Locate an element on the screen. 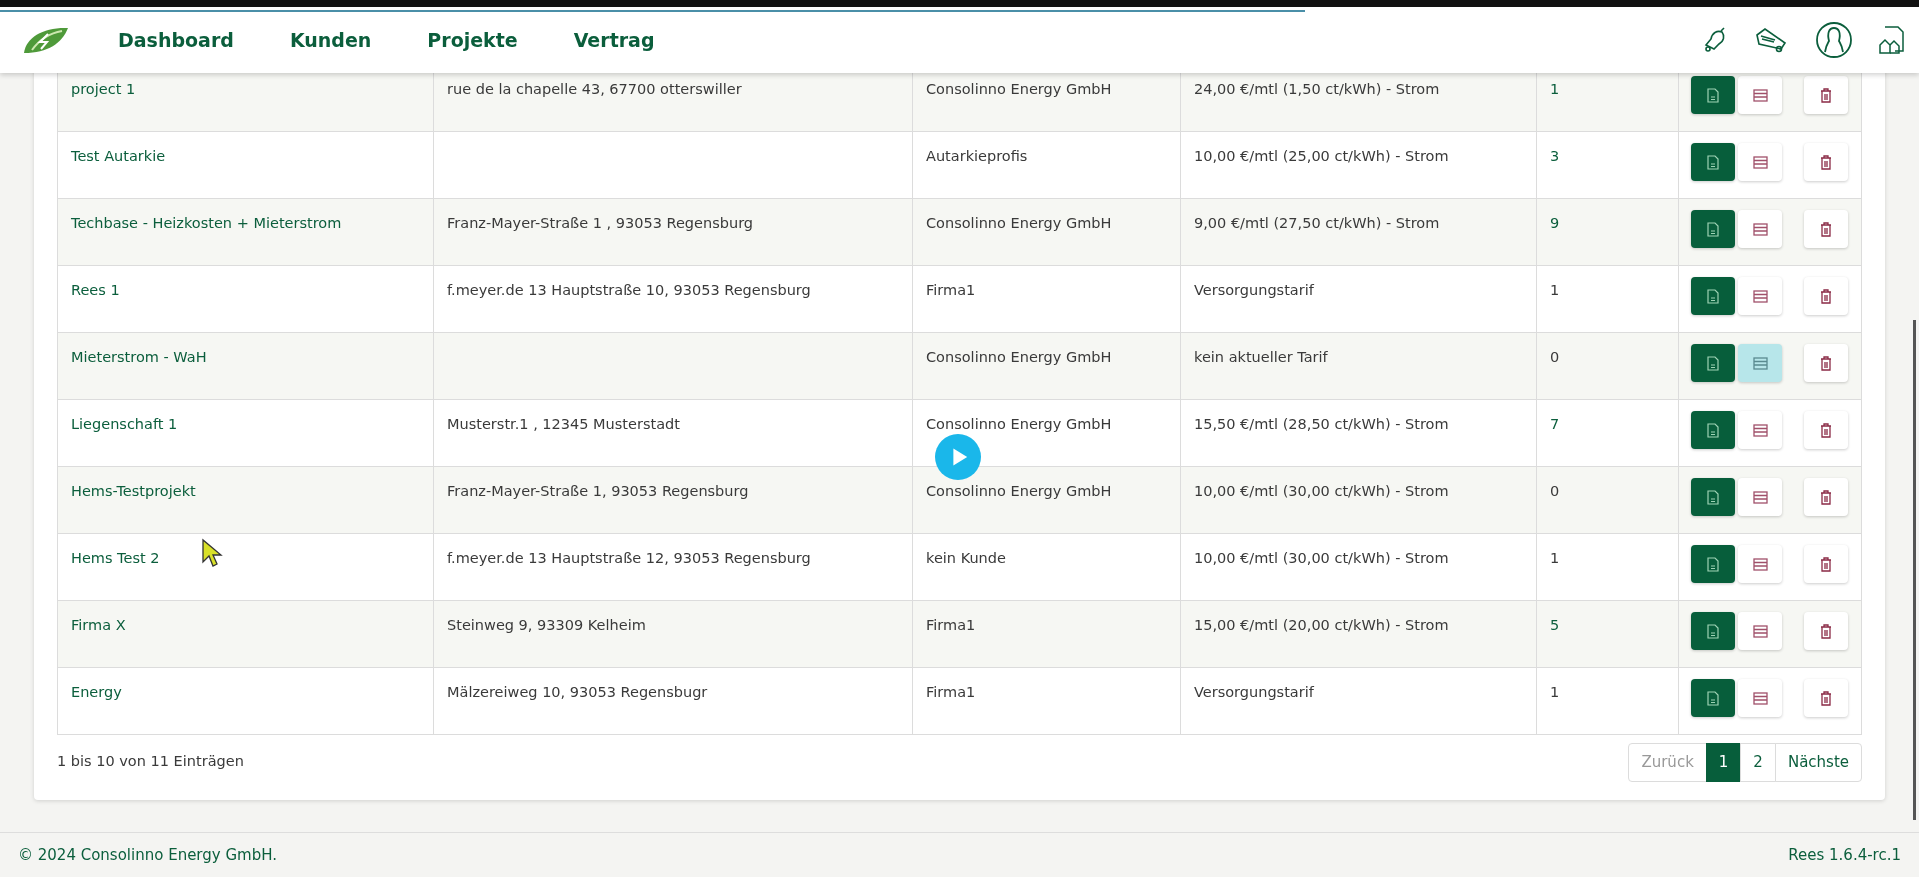 The width and height of the screenshot is (1919, 877). address-text: f.meyer.de 13 Hauptstraße 12, 93053 Regensburg is located at coordinates (629, 558).